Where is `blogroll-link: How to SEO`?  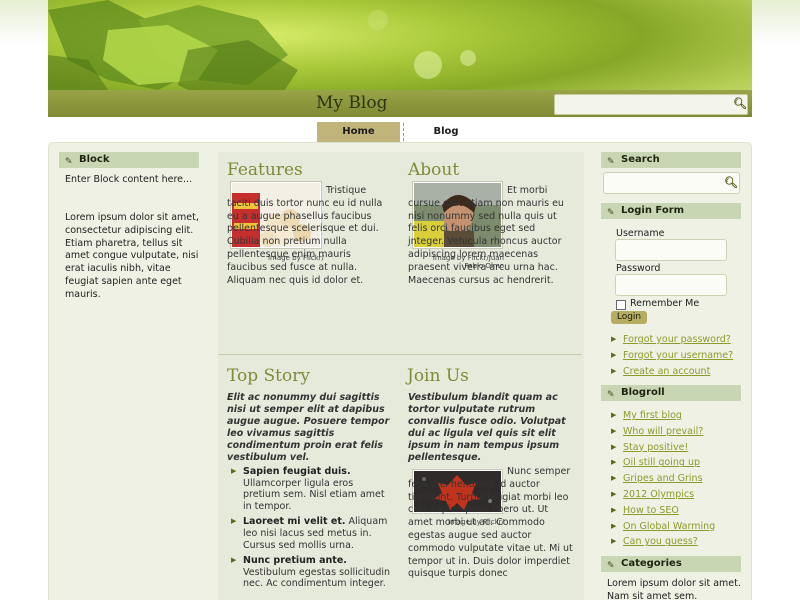
blogroll-link: How to SEO is located at coordinates (651, 510).